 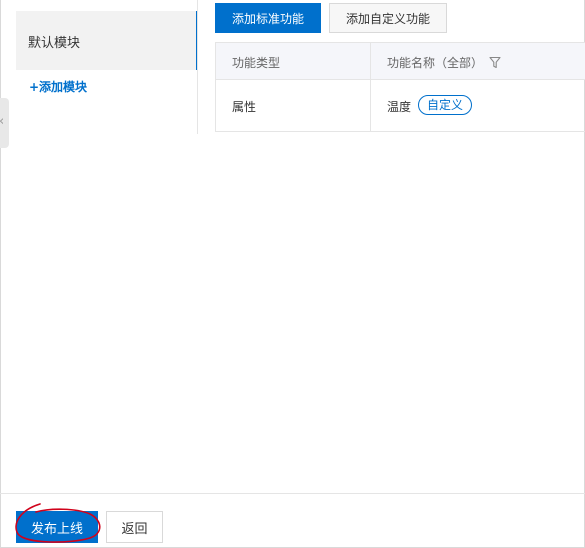 I want to click on cell-function-name: 温度, so click(x=399, y=107).